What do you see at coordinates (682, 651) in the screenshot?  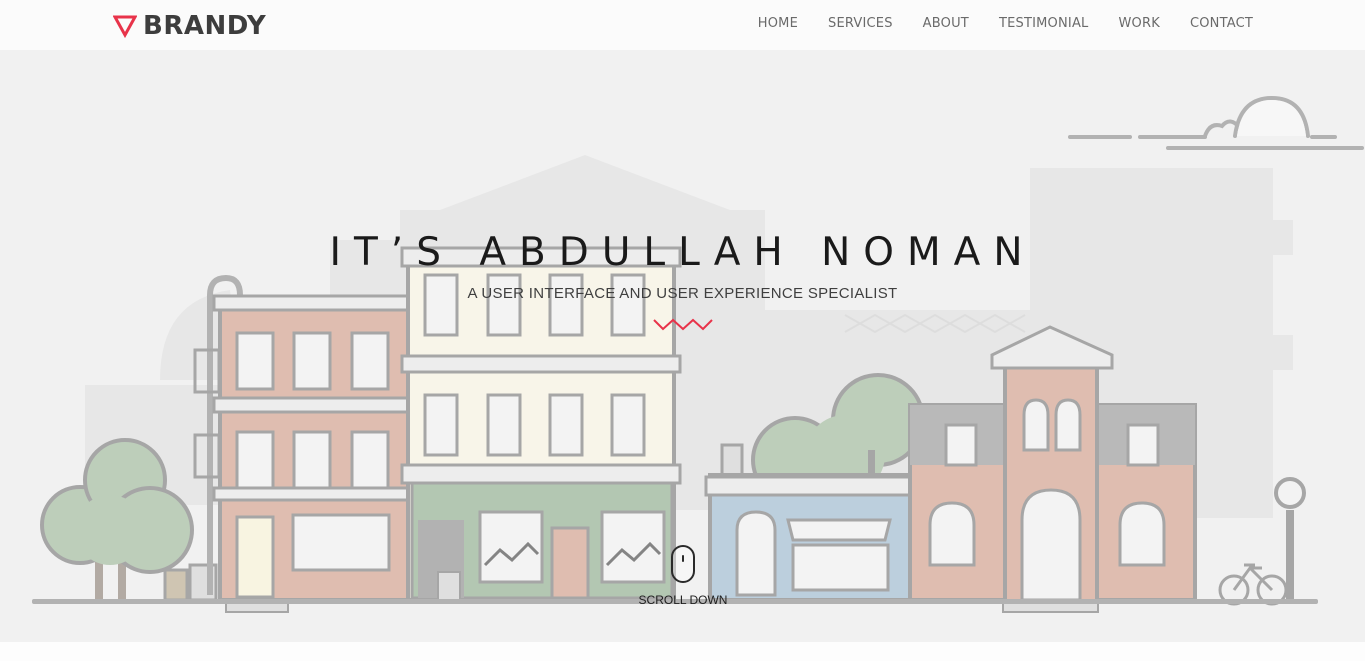 I see `next-section-edge` at bounding box center [682, 651].